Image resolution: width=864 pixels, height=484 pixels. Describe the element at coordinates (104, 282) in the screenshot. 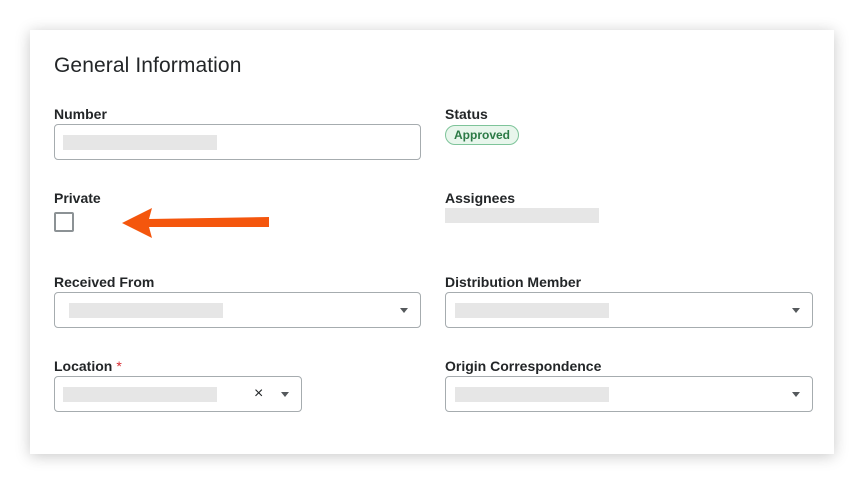

I see `received-from-label: Received From` at that location.